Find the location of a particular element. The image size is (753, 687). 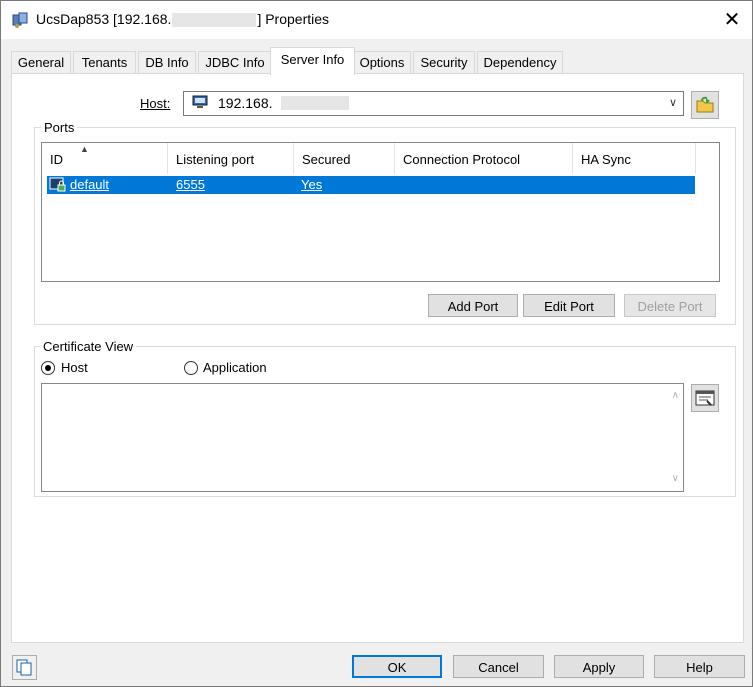

scroll-up-icon: ∧ is located at coordinates (675, 395).